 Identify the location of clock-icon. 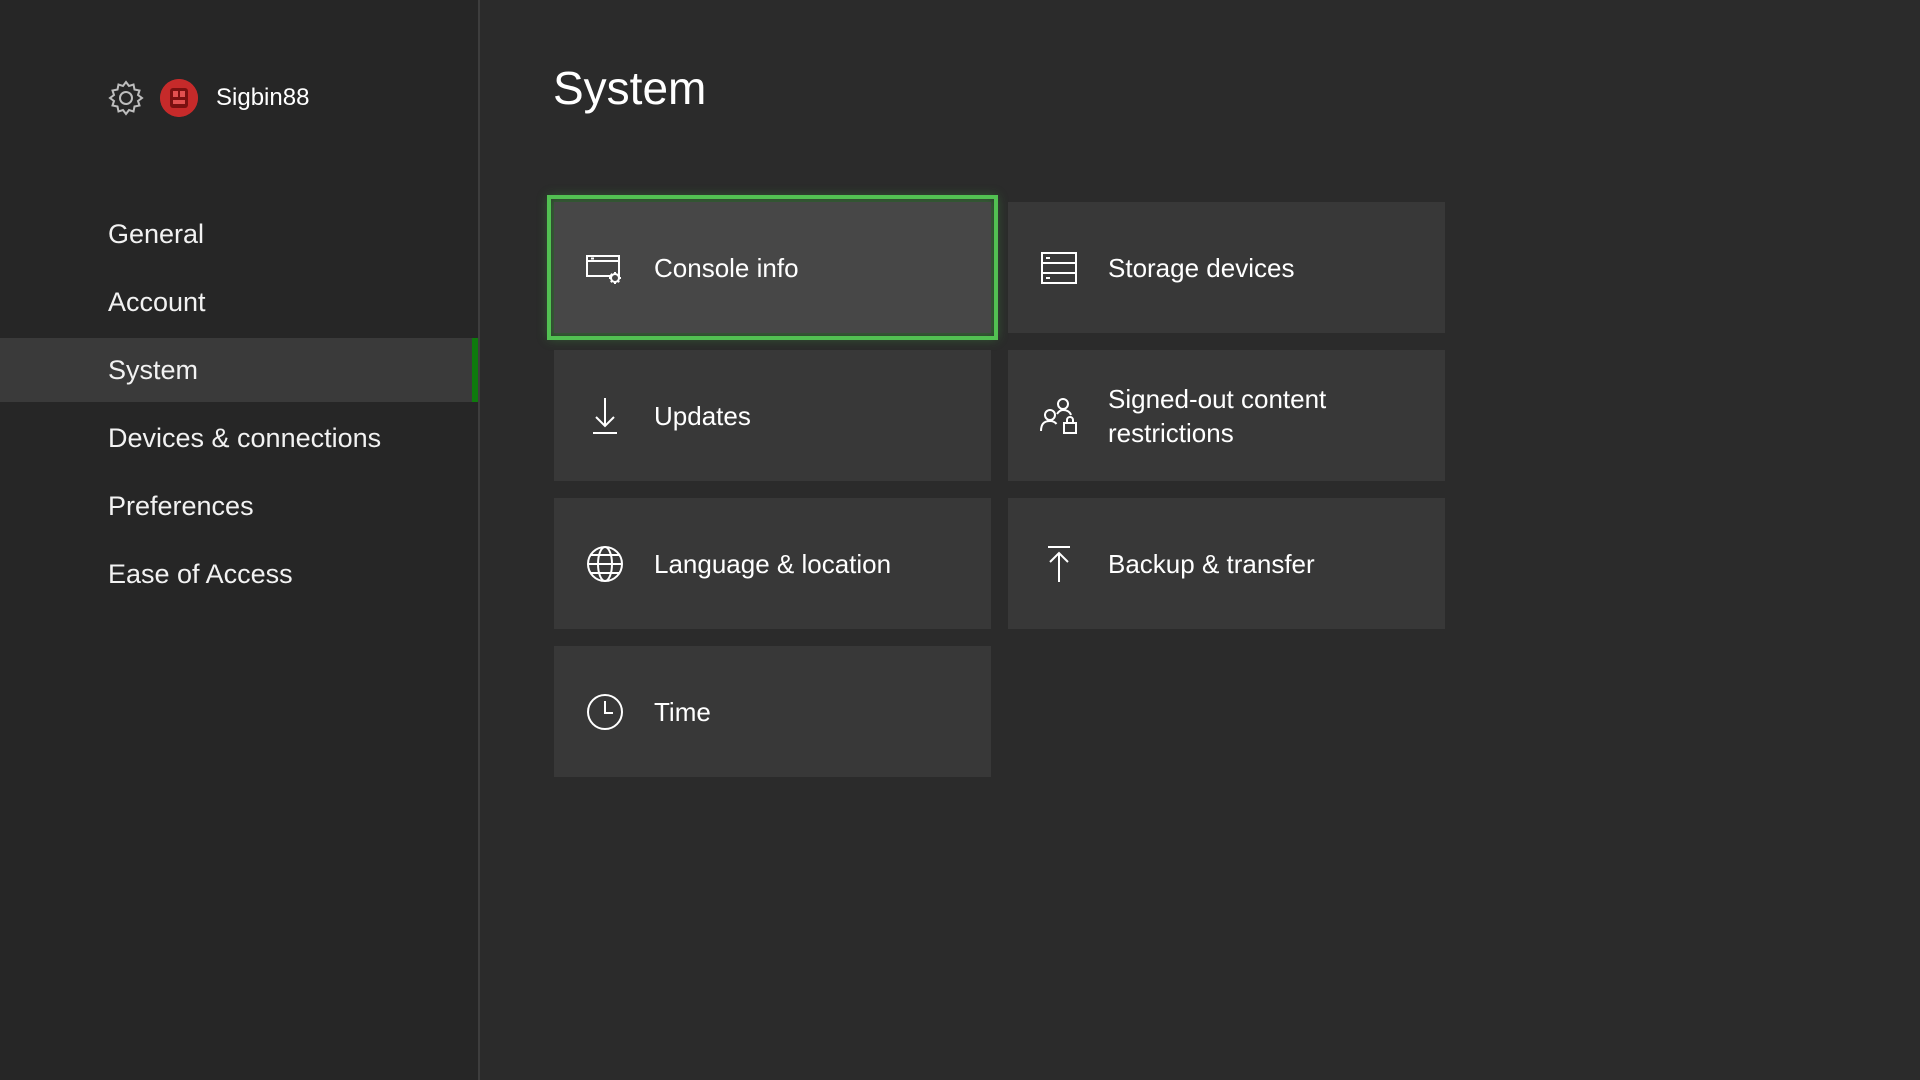
(605, 712).